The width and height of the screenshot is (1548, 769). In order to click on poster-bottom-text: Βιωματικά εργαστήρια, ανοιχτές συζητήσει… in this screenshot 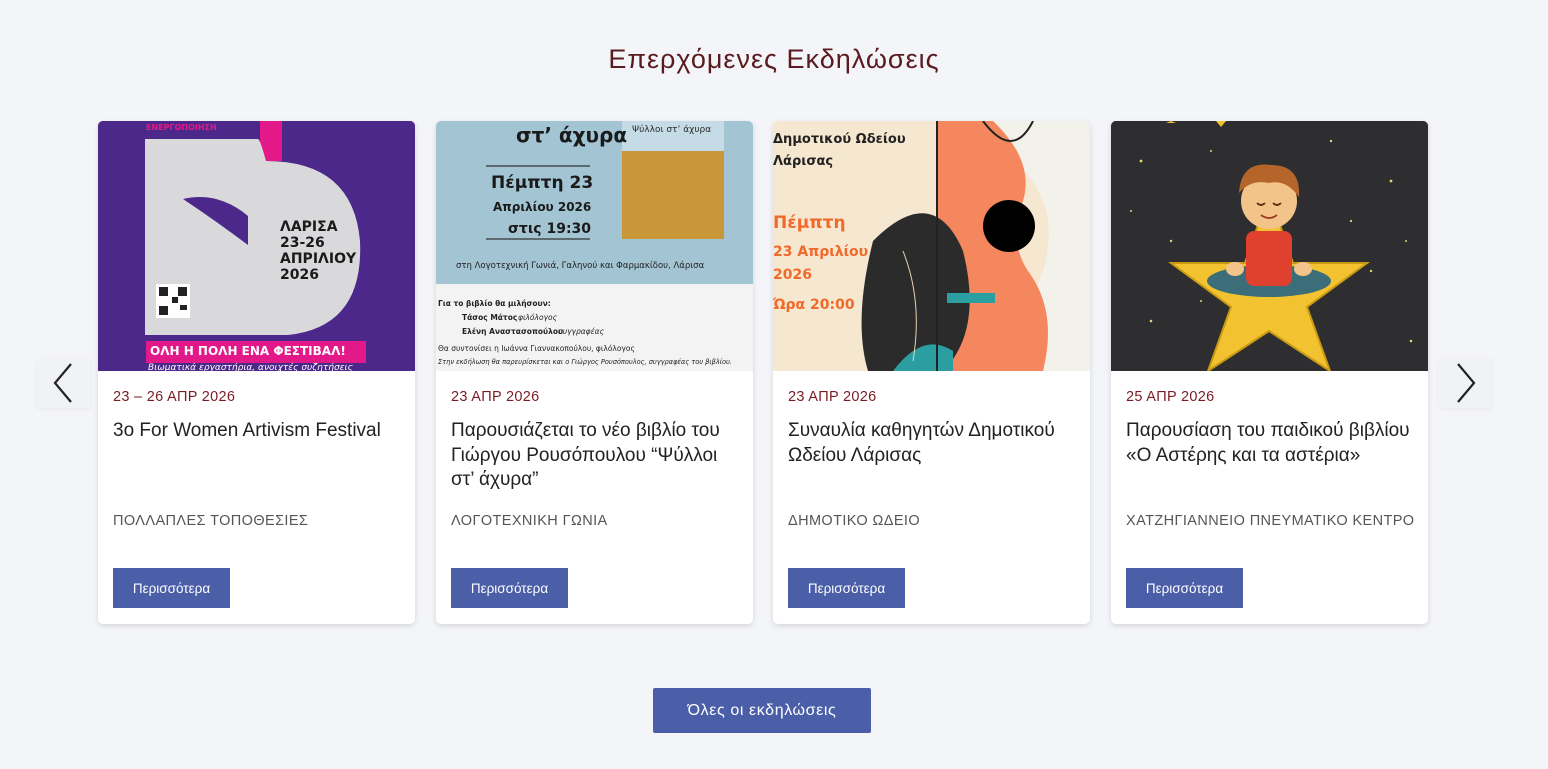, I will do `click(250, 367)`.